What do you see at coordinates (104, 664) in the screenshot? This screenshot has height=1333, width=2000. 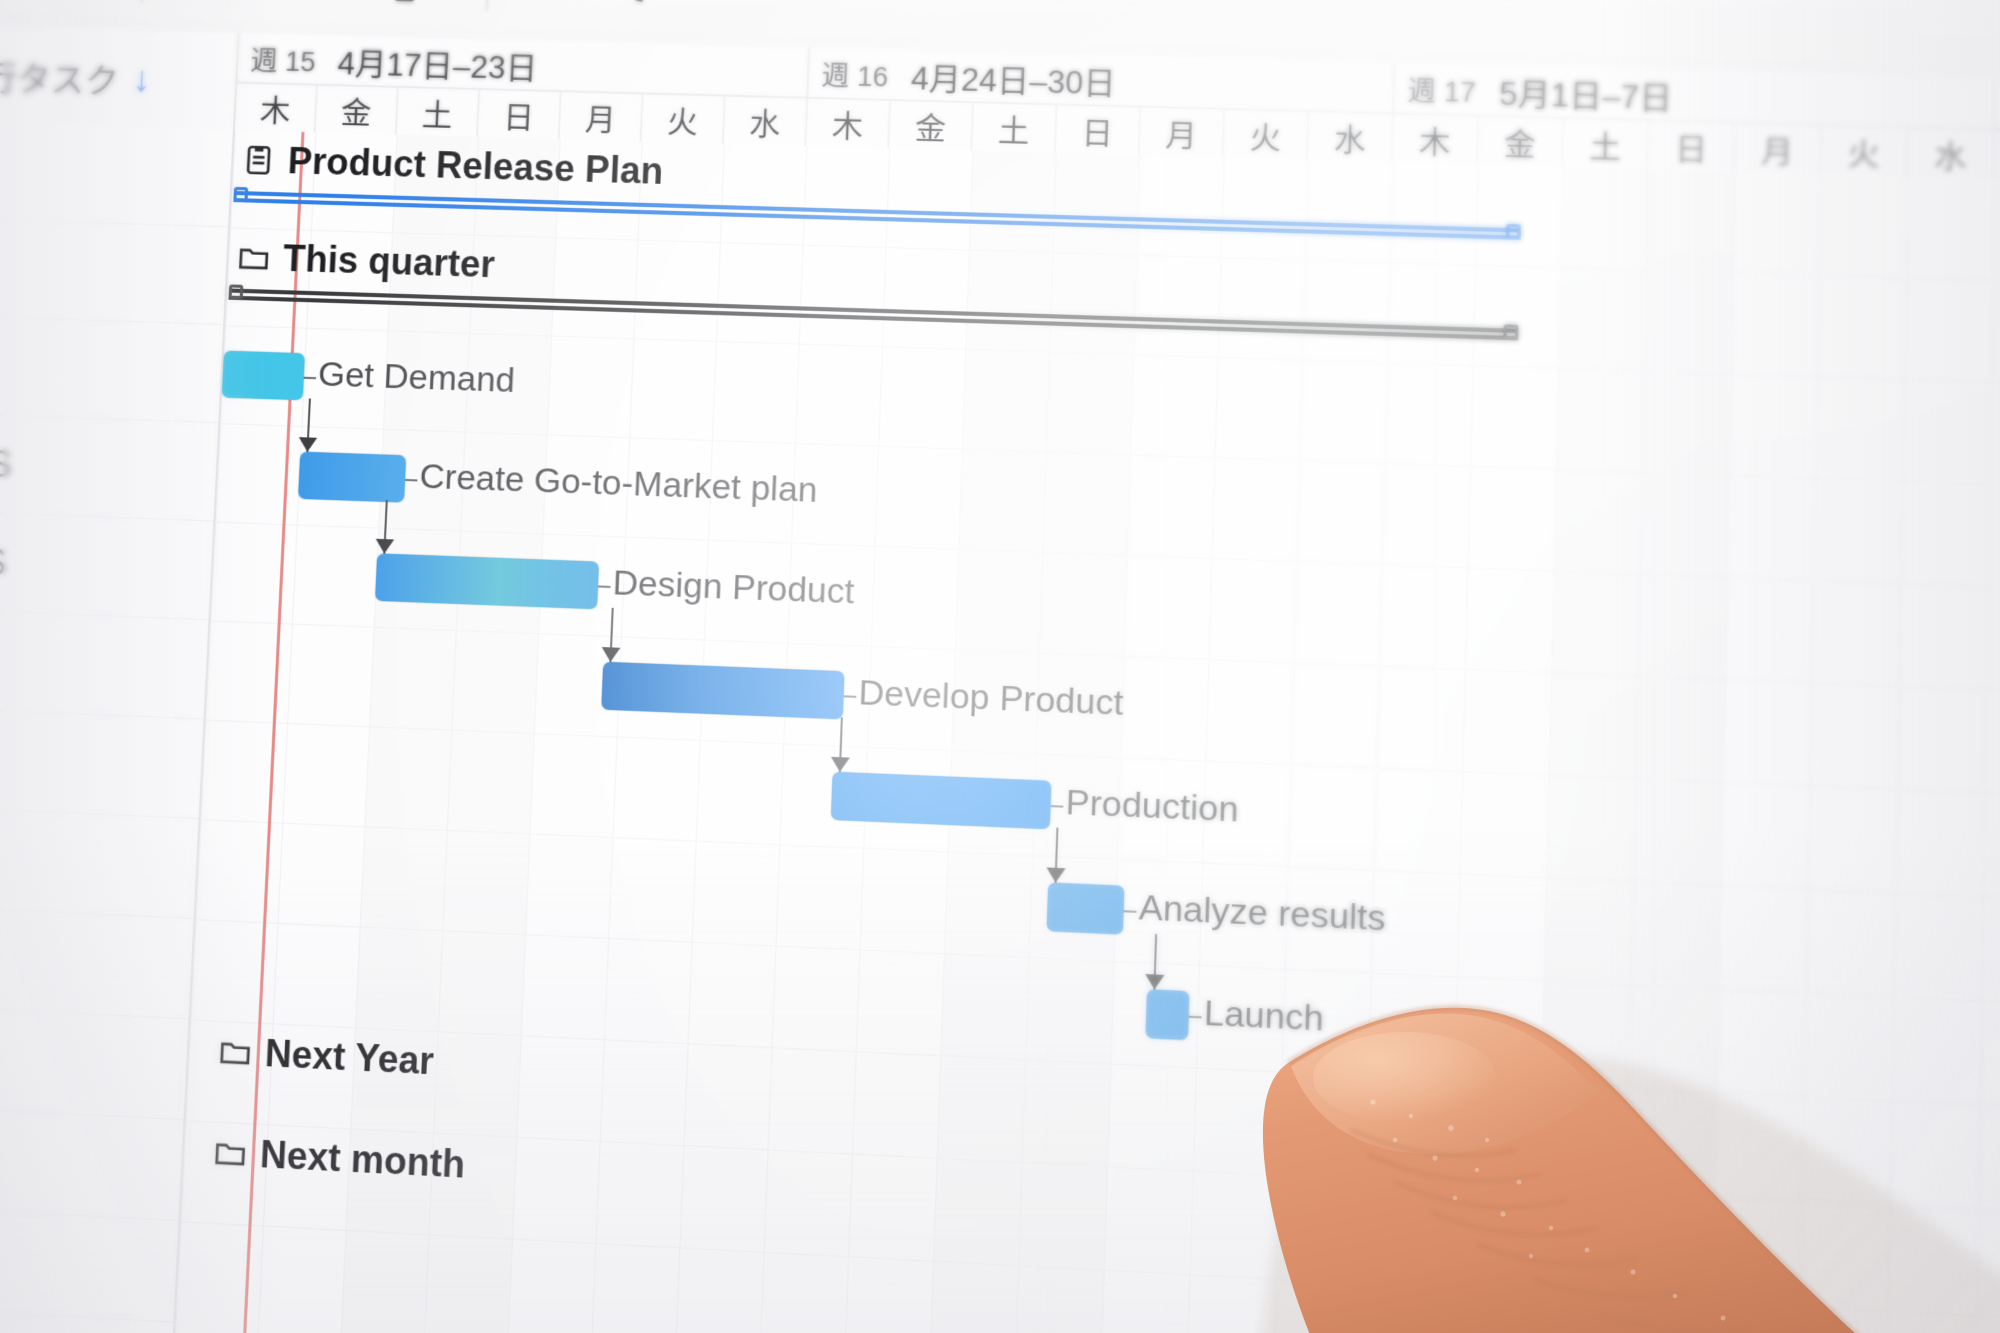 I see `predecessor-cell: 5FS` at bounding box center [104, 664].